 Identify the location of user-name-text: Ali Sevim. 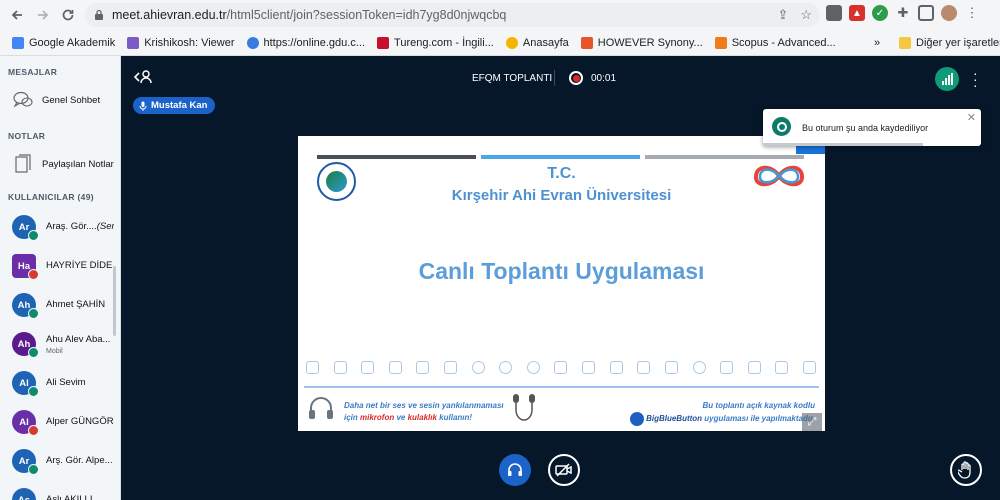
(66, 382).